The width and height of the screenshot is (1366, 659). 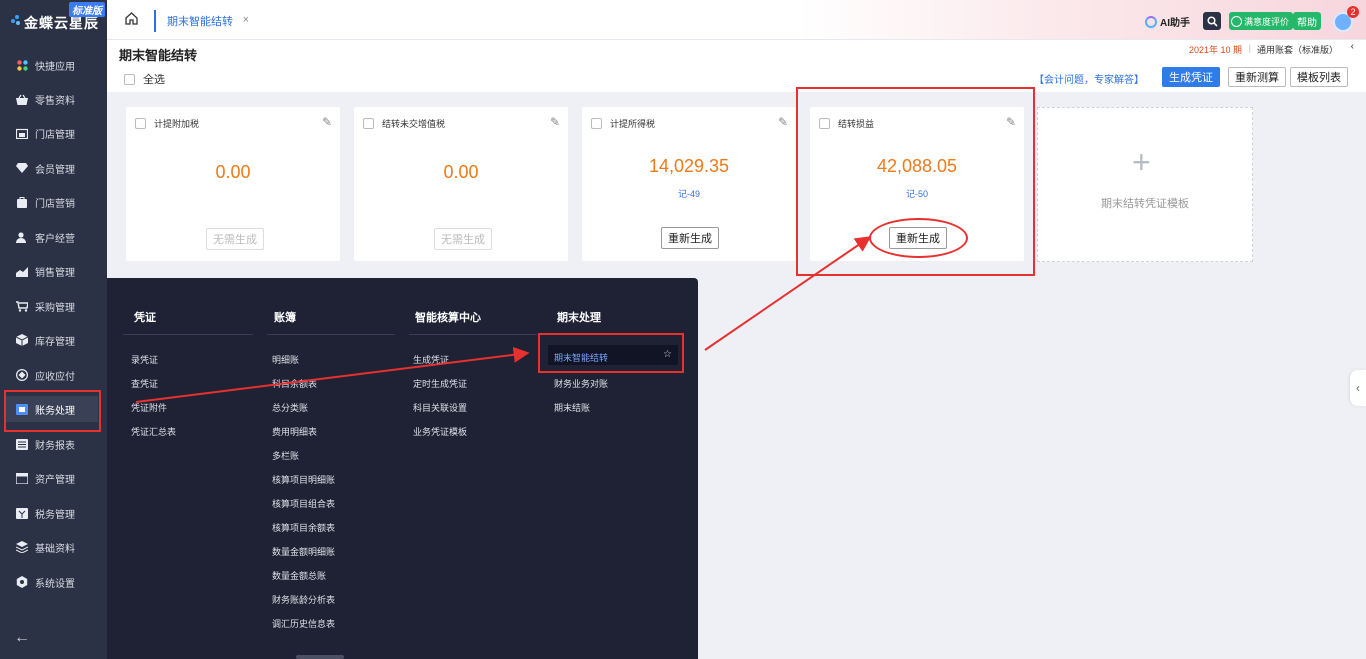 What do you see at coordinates (303, 479) in the screenshot?
I see `menu-item: 核算项目明细账` at bounding box center [303, 479].